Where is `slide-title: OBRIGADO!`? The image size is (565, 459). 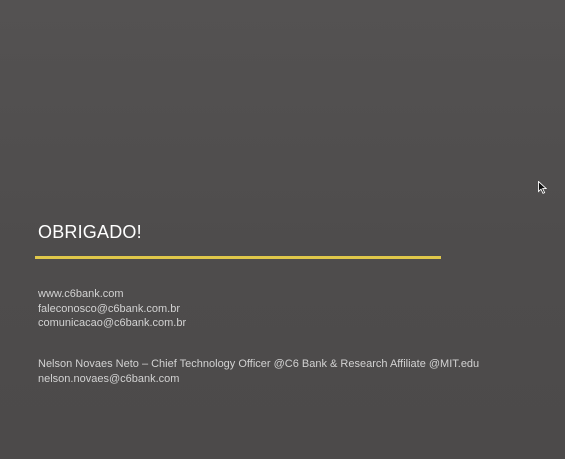 slide-title: OBRIGADO! is located at coordinates (90, 232).